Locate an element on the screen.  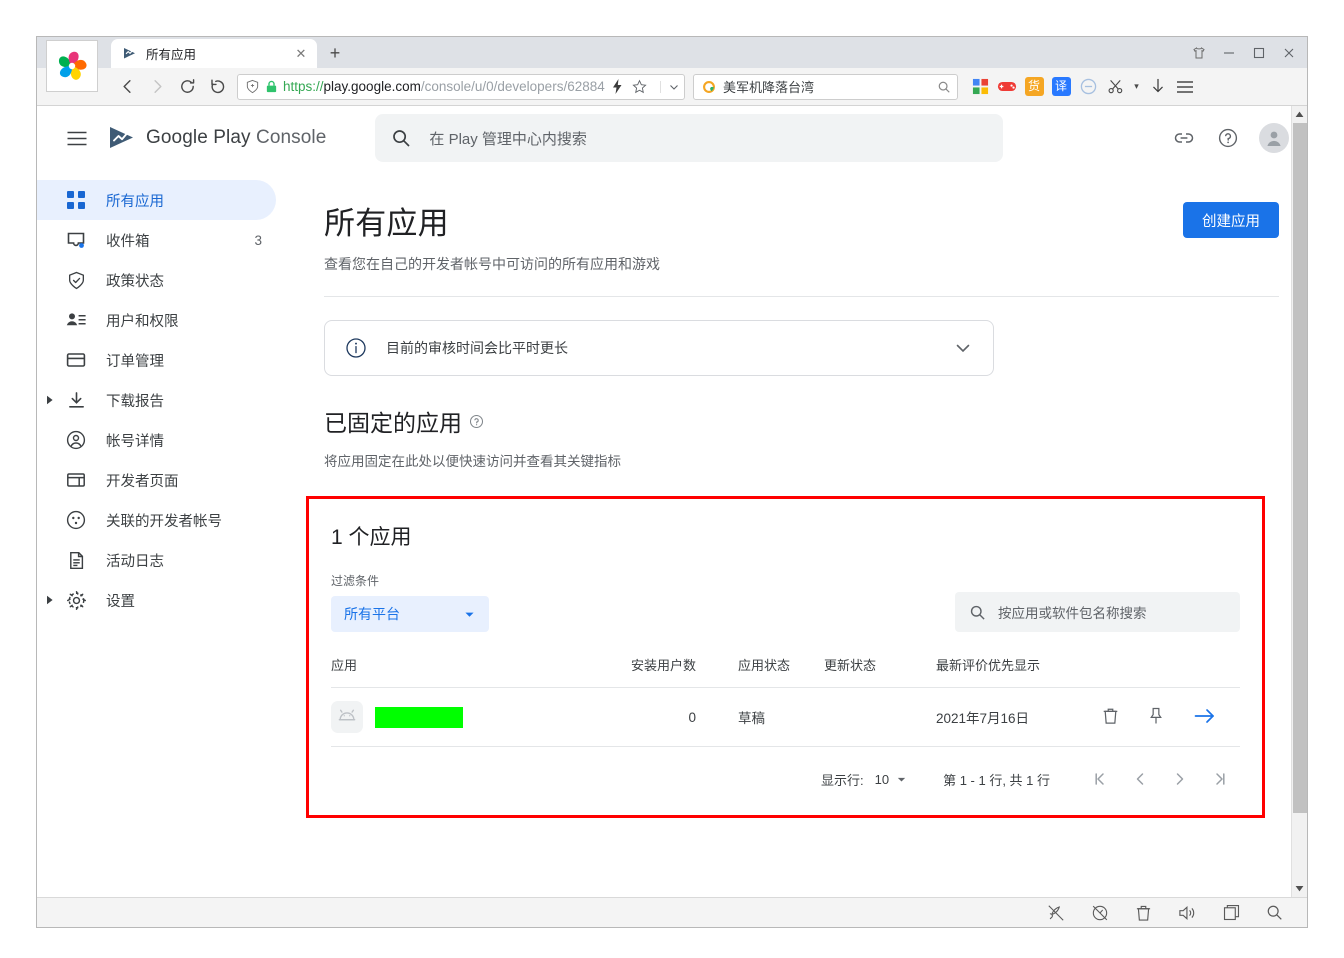
hamburger-menu-icon is located at coordinates (77, 138).